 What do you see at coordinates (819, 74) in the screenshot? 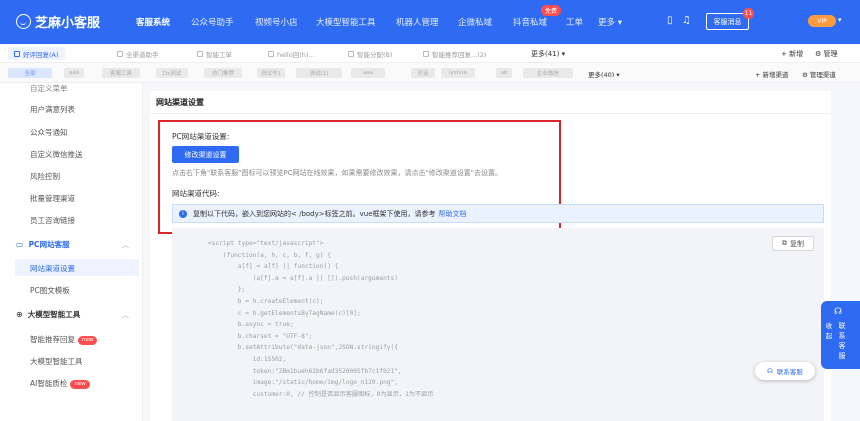
I see `manage-channel-button: ⚙ 管理渠道` at bounding box center [819, 74].